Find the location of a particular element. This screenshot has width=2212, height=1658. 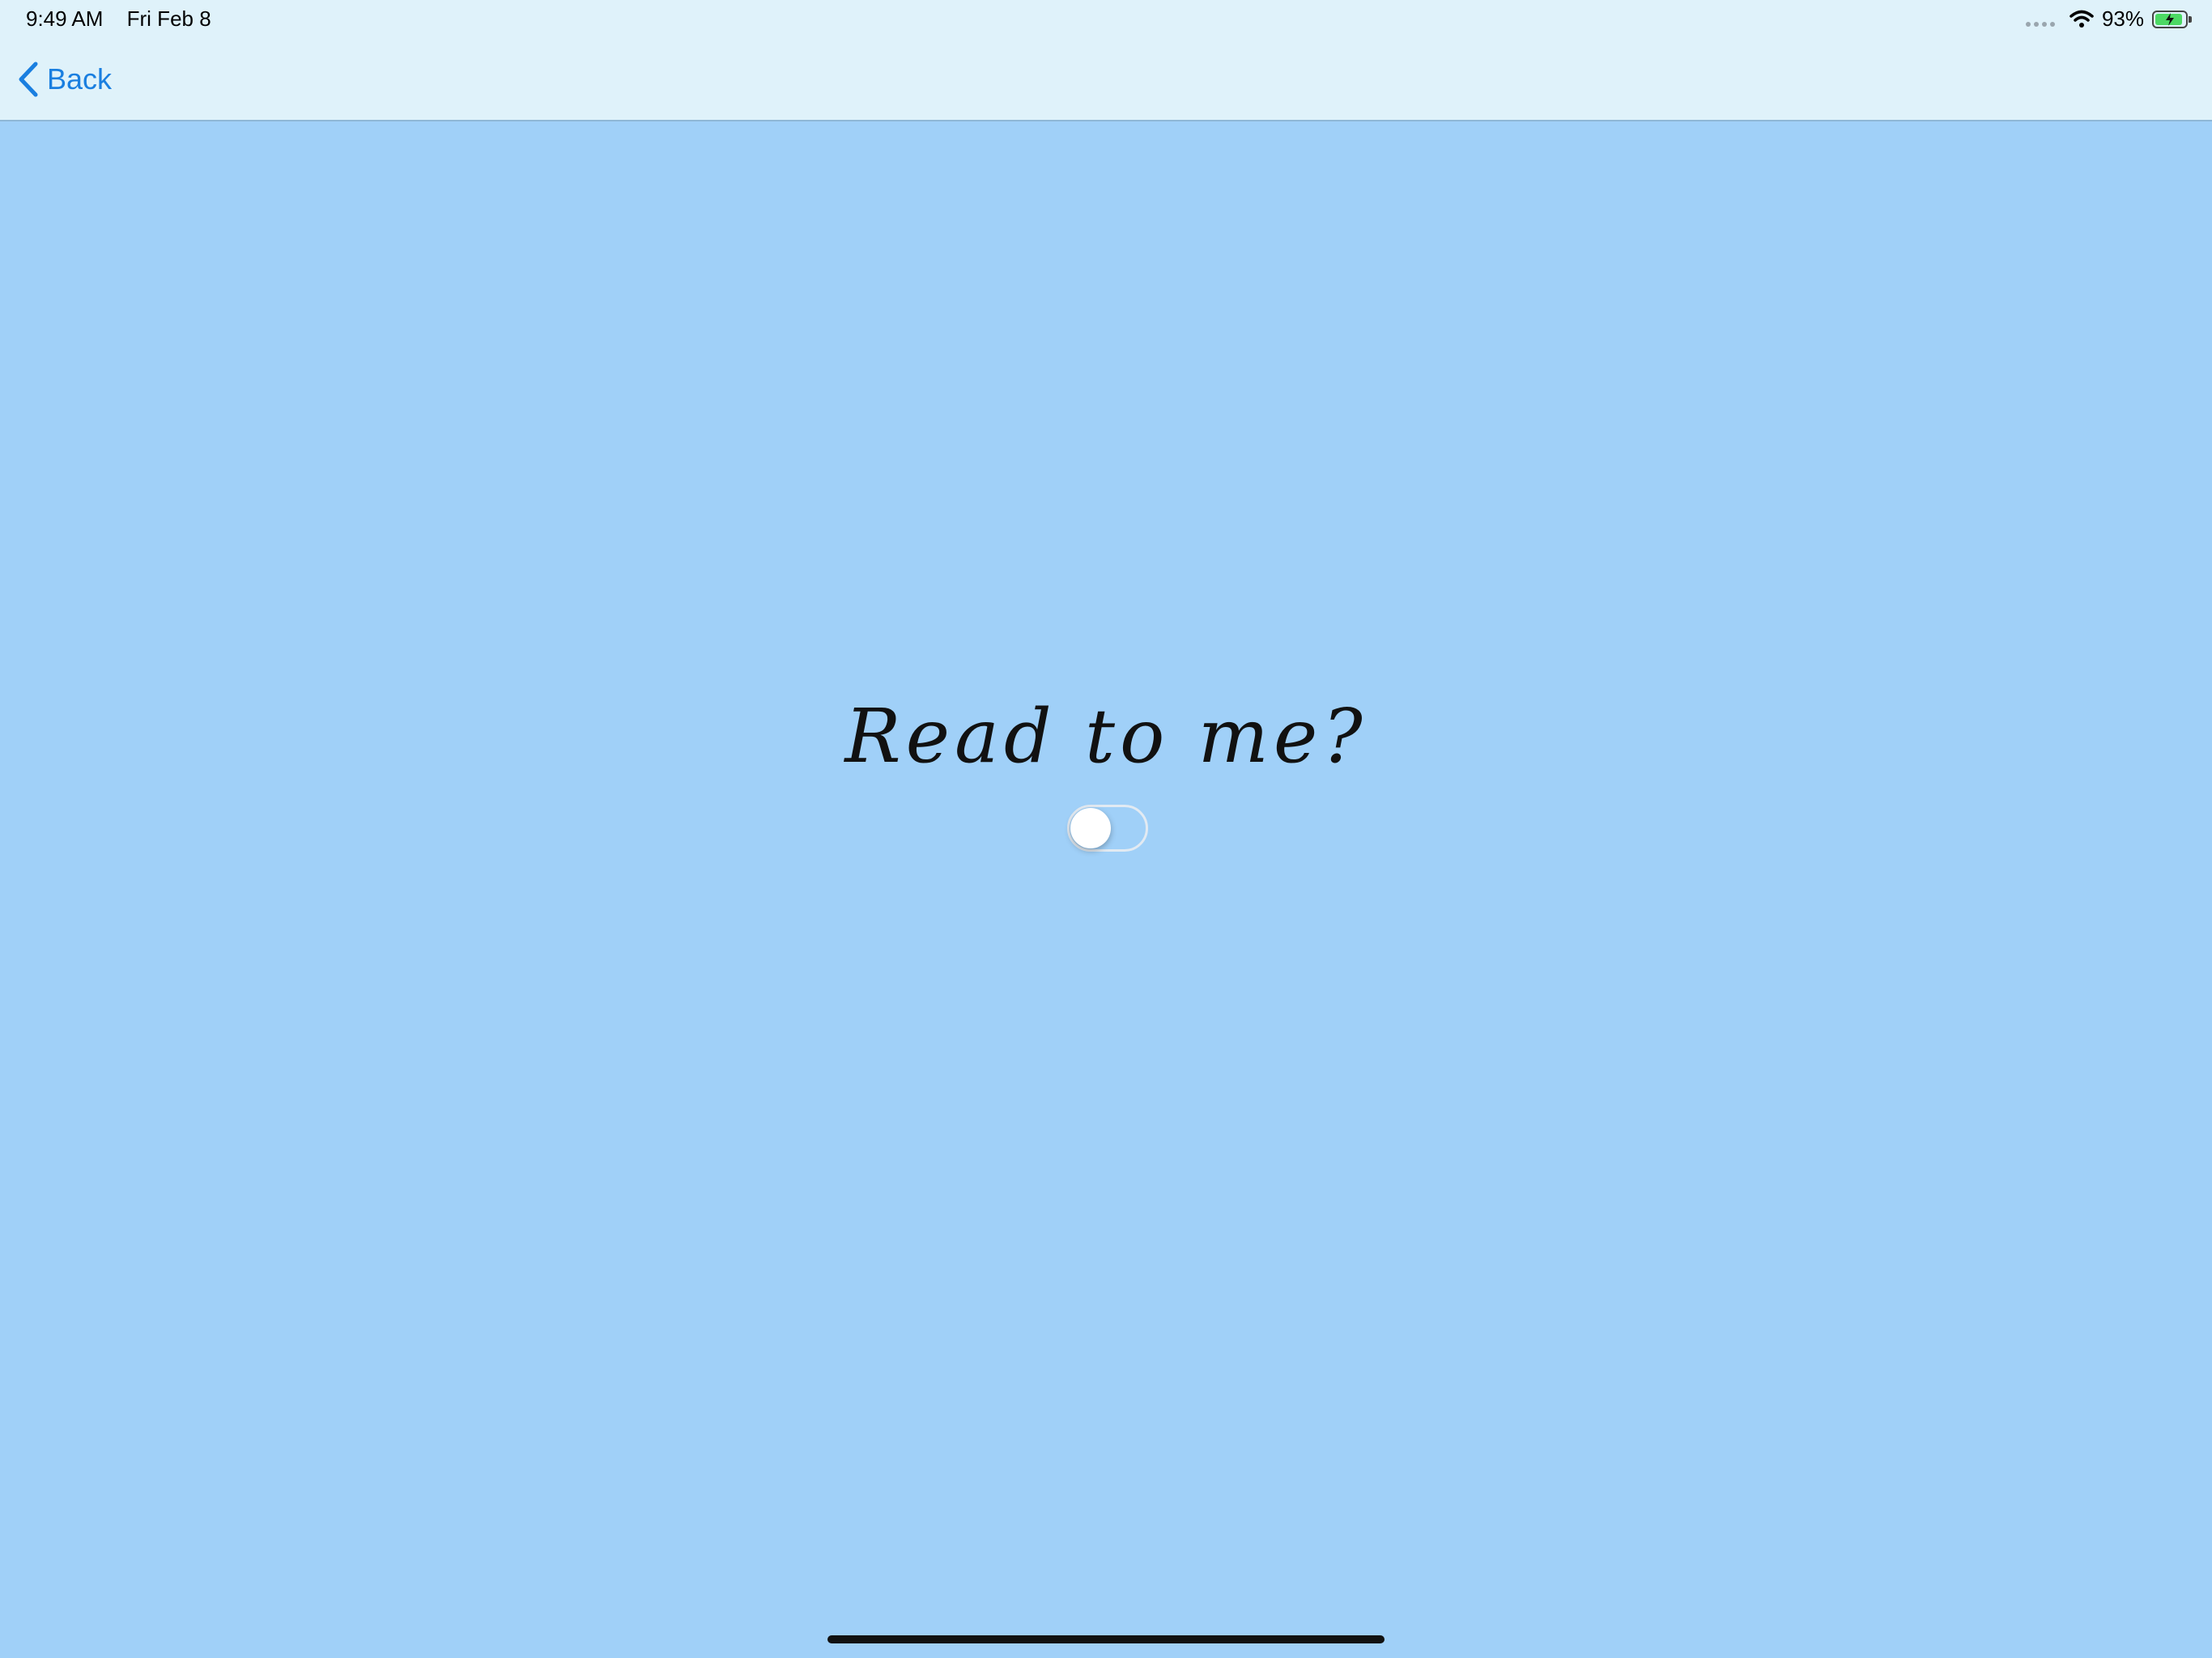

cellular-signal-icon is located at coordinates (2040, 24).